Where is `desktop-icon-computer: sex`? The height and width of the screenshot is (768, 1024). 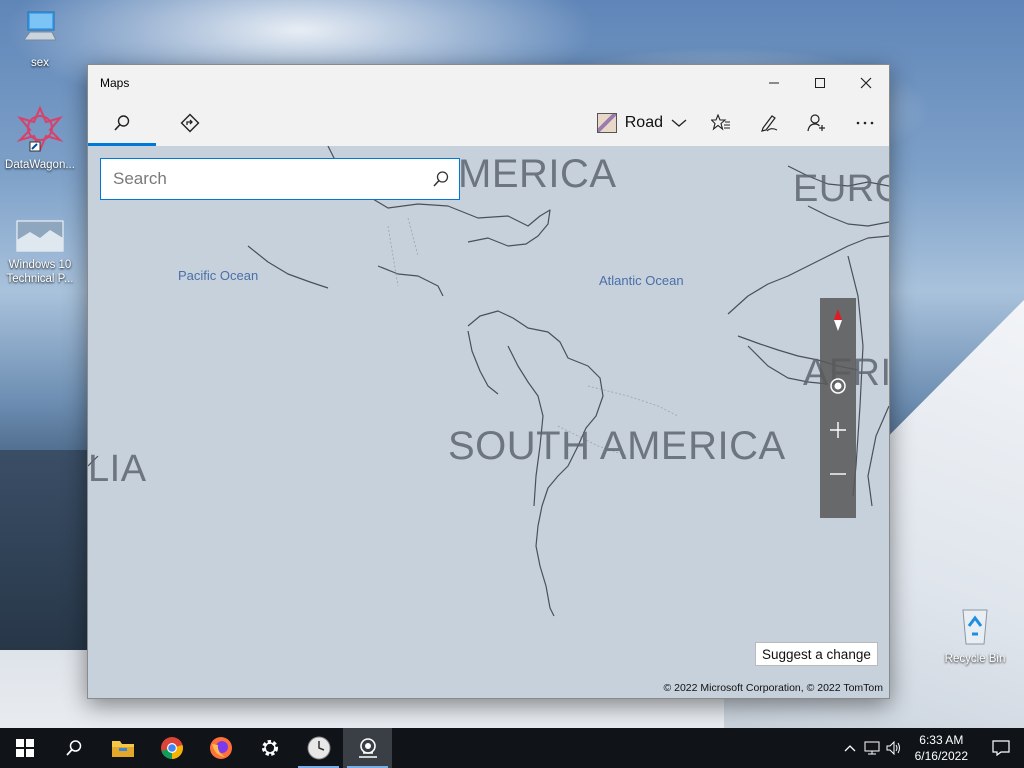 desktop-icon-computer: sex is located at coordinates (40, 40).